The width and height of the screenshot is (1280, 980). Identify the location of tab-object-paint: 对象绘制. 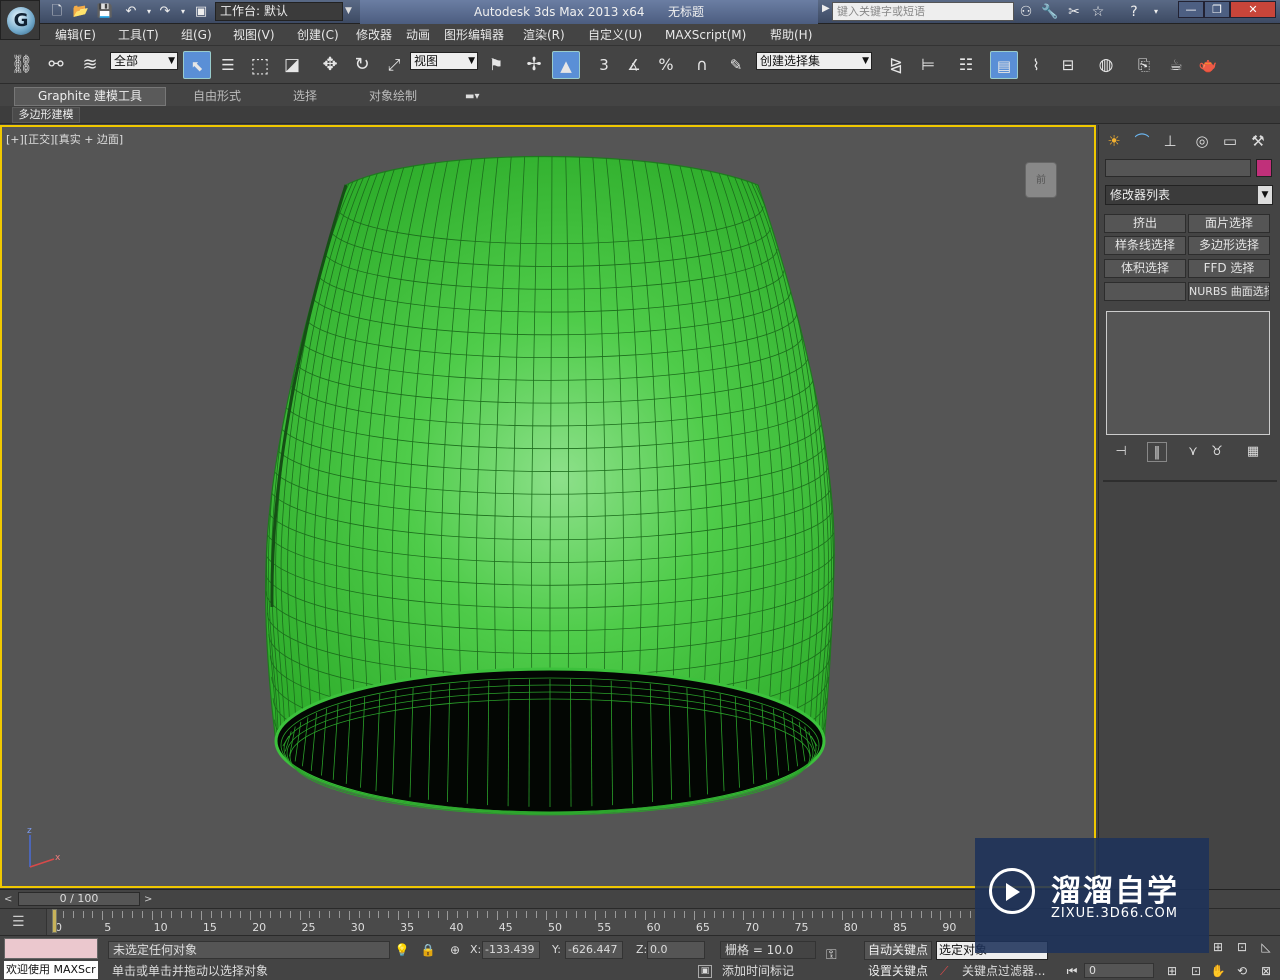
(393, 96).